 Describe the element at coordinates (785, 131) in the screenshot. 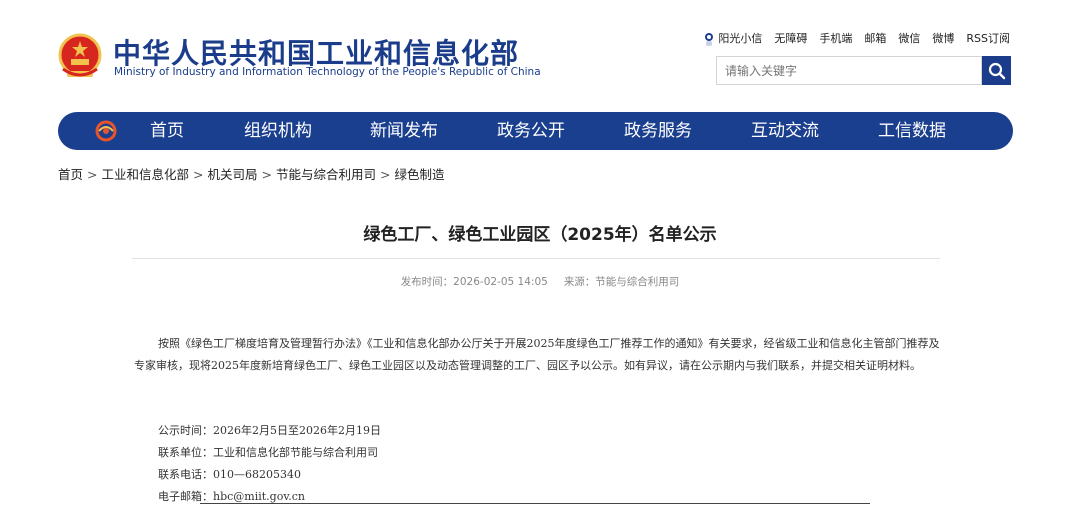

I see `nav-item-interaction: 互动交流` at that location.